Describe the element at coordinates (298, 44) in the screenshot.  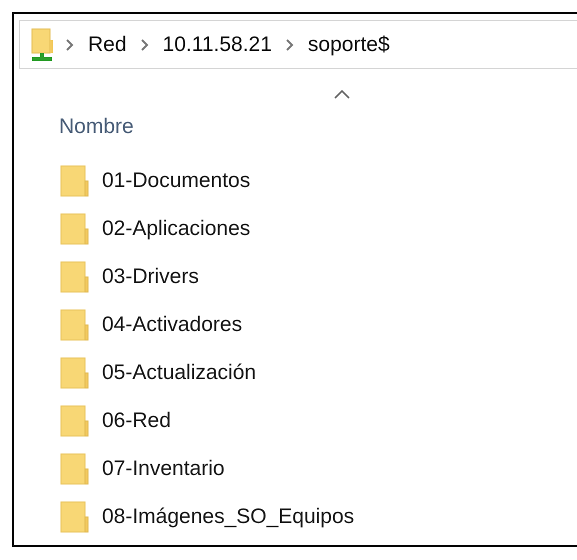
I see `address-bar: Red 10.11.58.21 soporte$` at that location.